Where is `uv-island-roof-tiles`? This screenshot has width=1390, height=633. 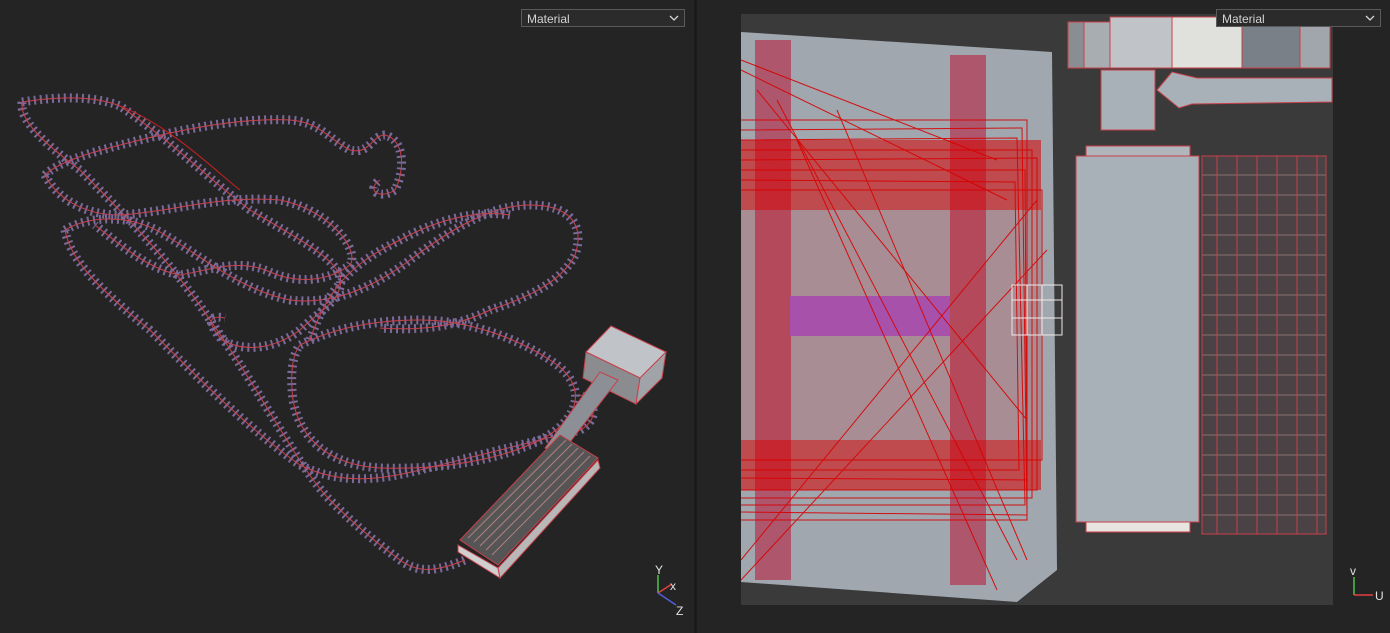 uv-island-roof-tiles is located at coordinates (1264, 345).